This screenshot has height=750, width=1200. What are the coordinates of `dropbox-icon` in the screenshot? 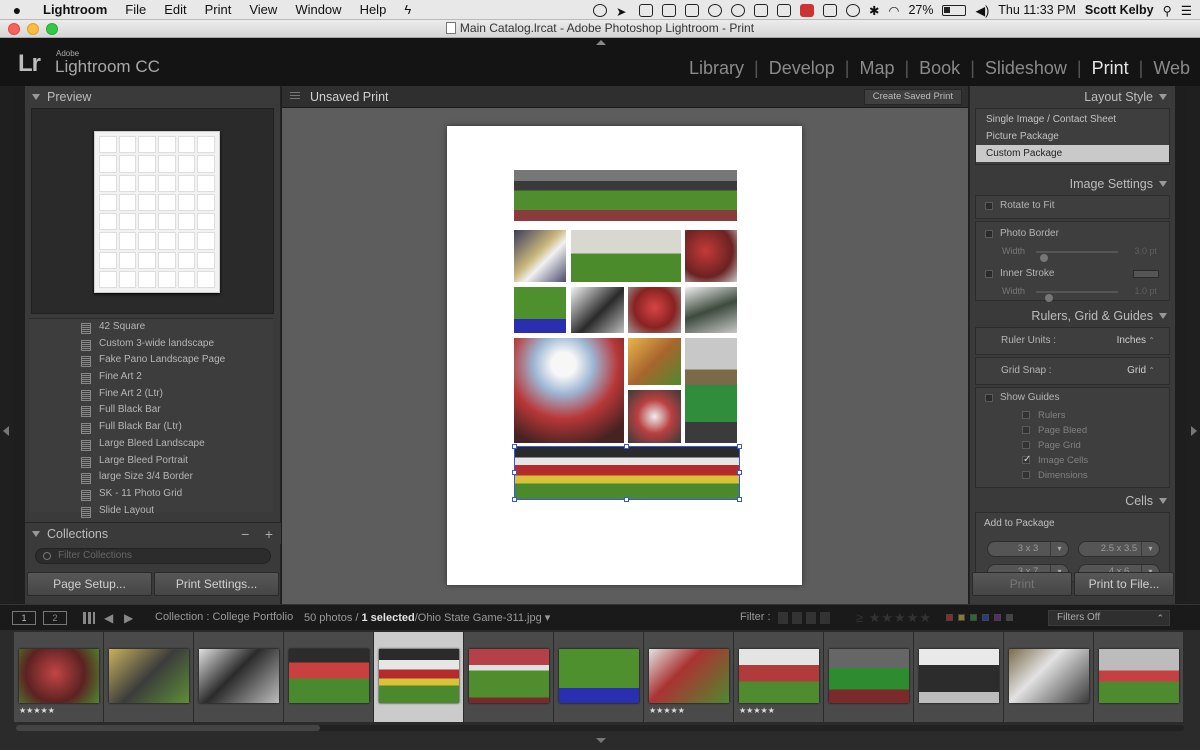 It's located at (646, 10).